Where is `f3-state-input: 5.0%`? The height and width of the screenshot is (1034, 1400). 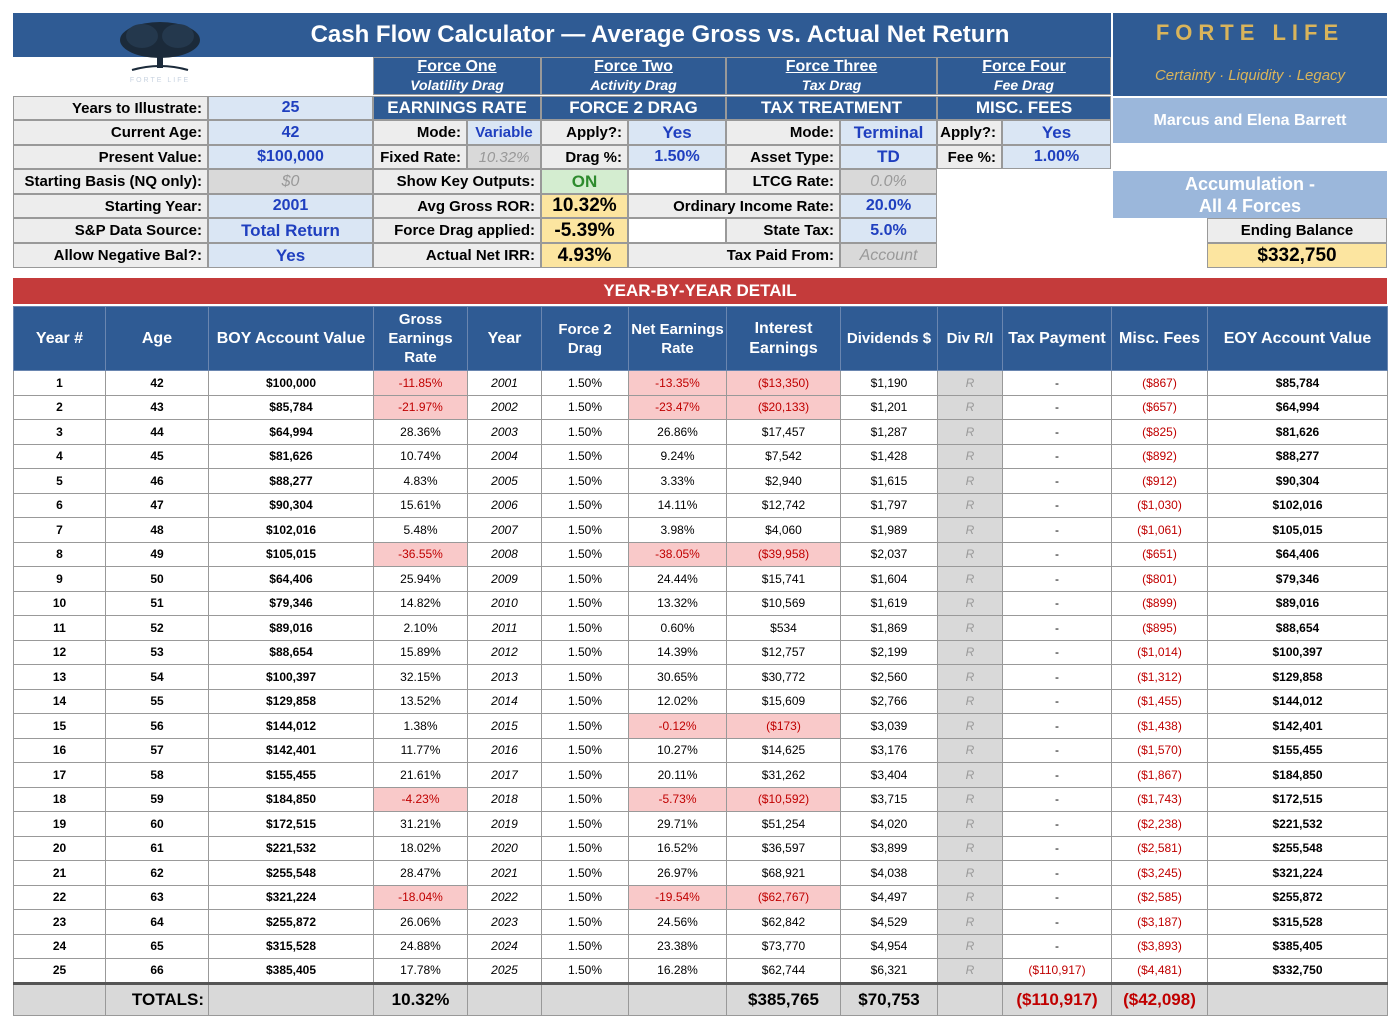
f3-state-input: 5.0% is located at coordinates (888, 230).